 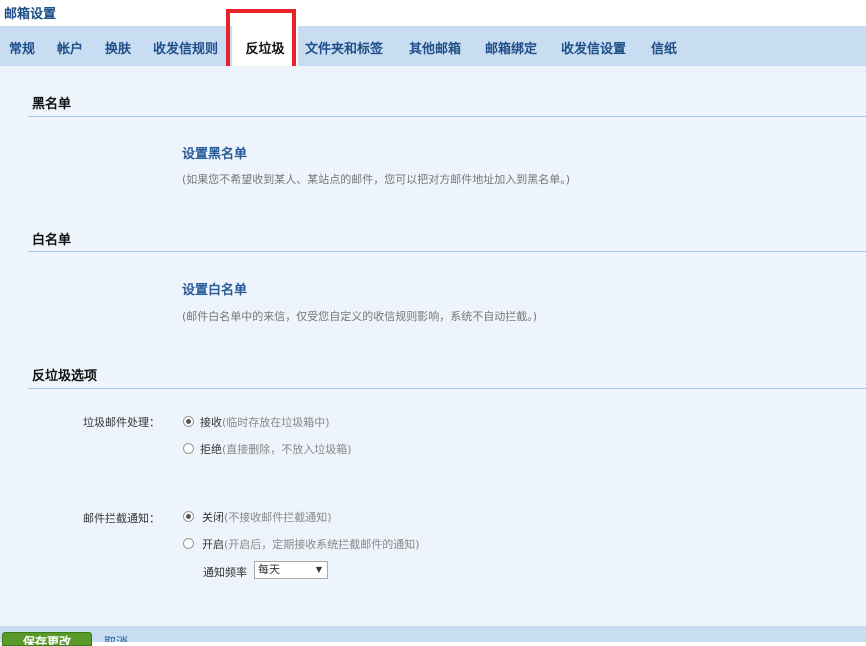 I want to click on junk-reject-note: (直接删除，不放入垃圾箱), so click(x=287, y=449).